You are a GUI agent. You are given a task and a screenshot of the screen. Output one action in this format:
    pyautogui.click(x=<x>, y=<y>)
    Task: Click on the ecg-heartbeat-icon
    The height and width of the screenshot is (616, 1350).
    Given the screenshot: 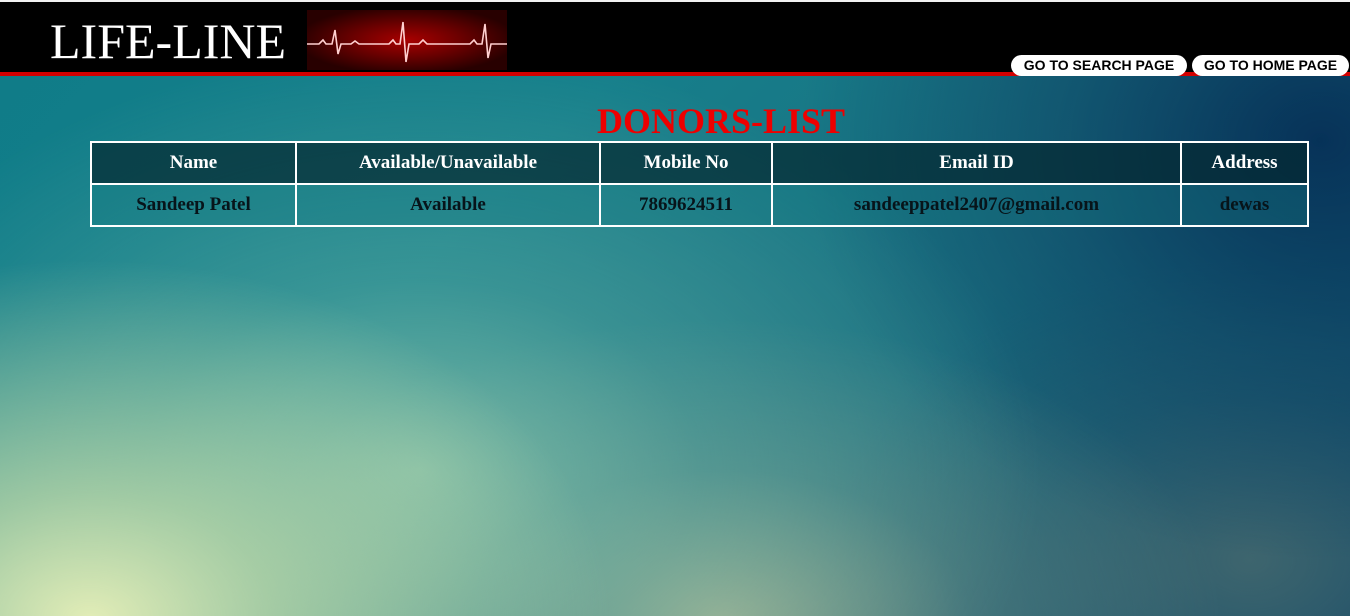 What is the action you would take?
    pyautogui.click(x=407, y=40)
    